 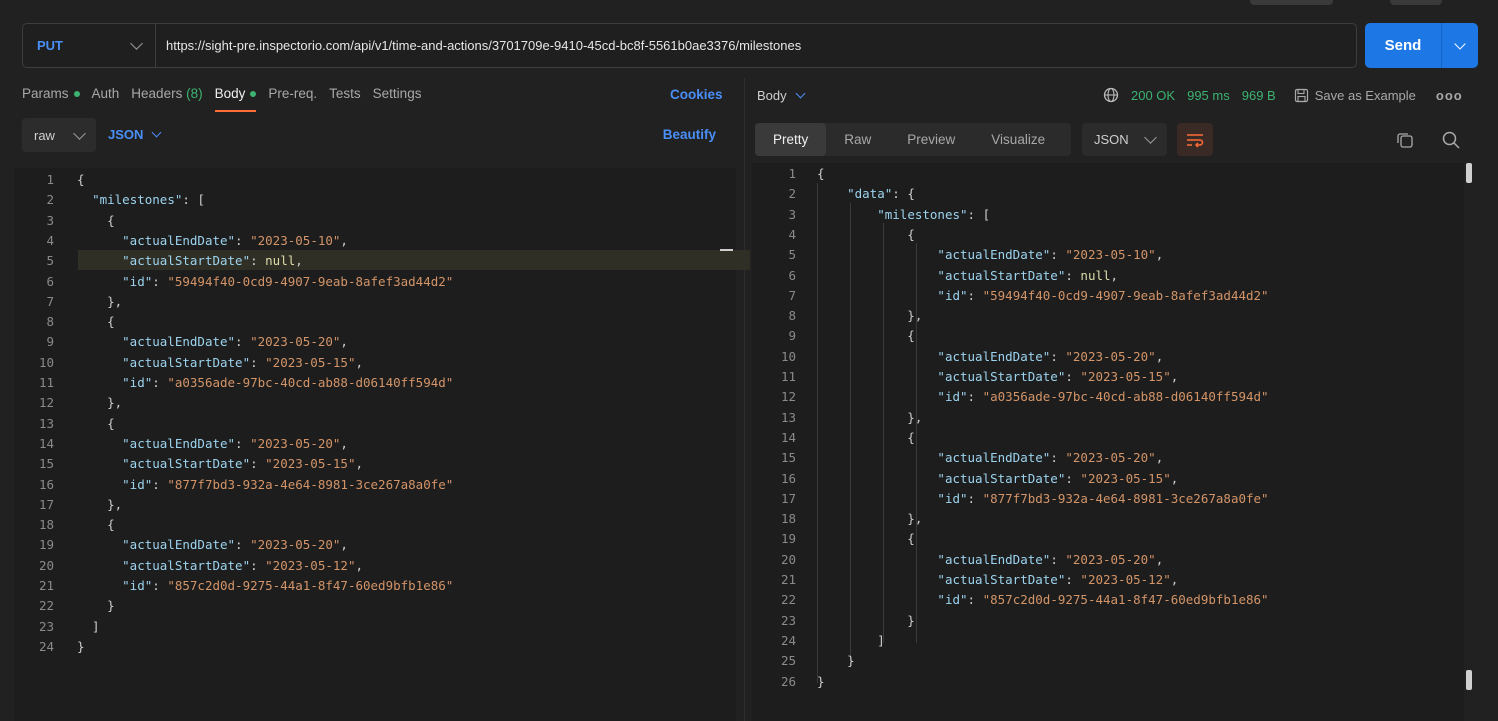 What do you see at coordinates (792, 336) in the screenshot?
I see `line-number: 9` at bounding box center [792, 336].